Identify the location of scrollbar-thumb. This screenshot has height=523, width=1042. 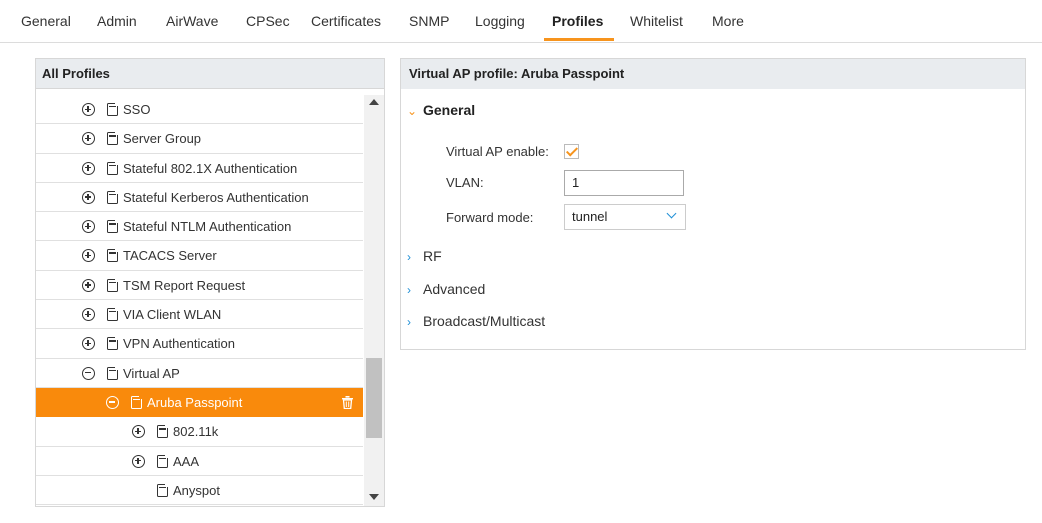
(374, 398).